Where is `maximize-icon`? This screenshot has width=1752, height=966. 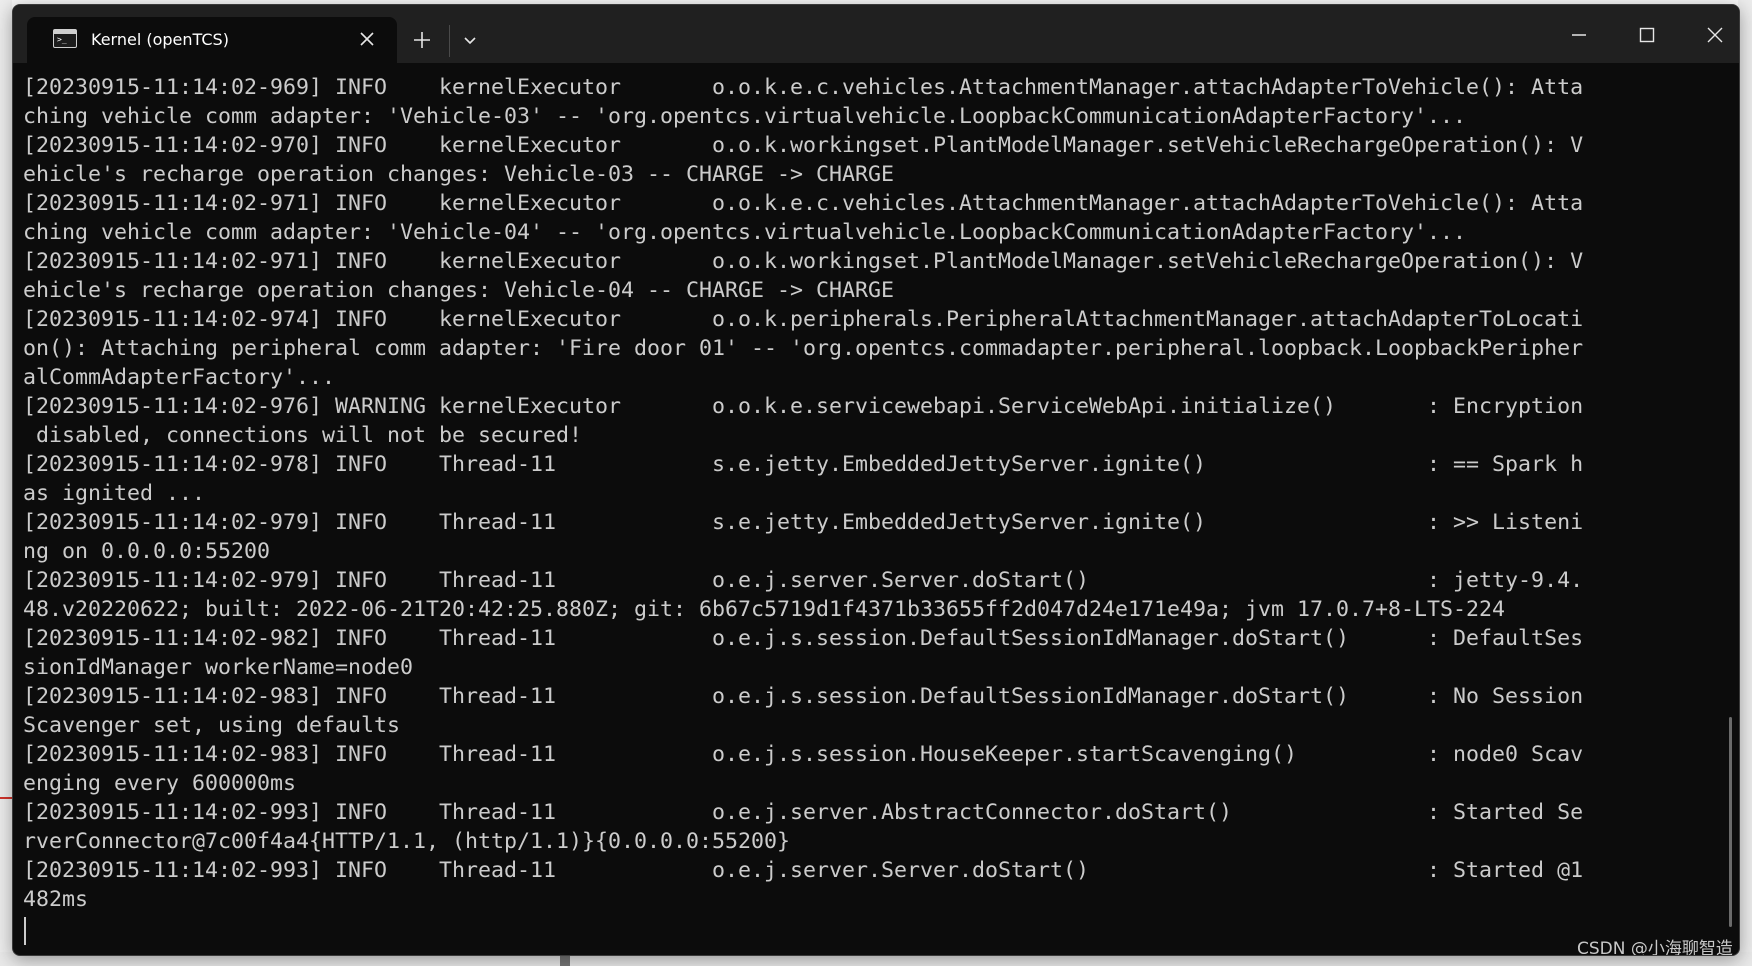
maximize-icon is located at coordinates (1647, 35).